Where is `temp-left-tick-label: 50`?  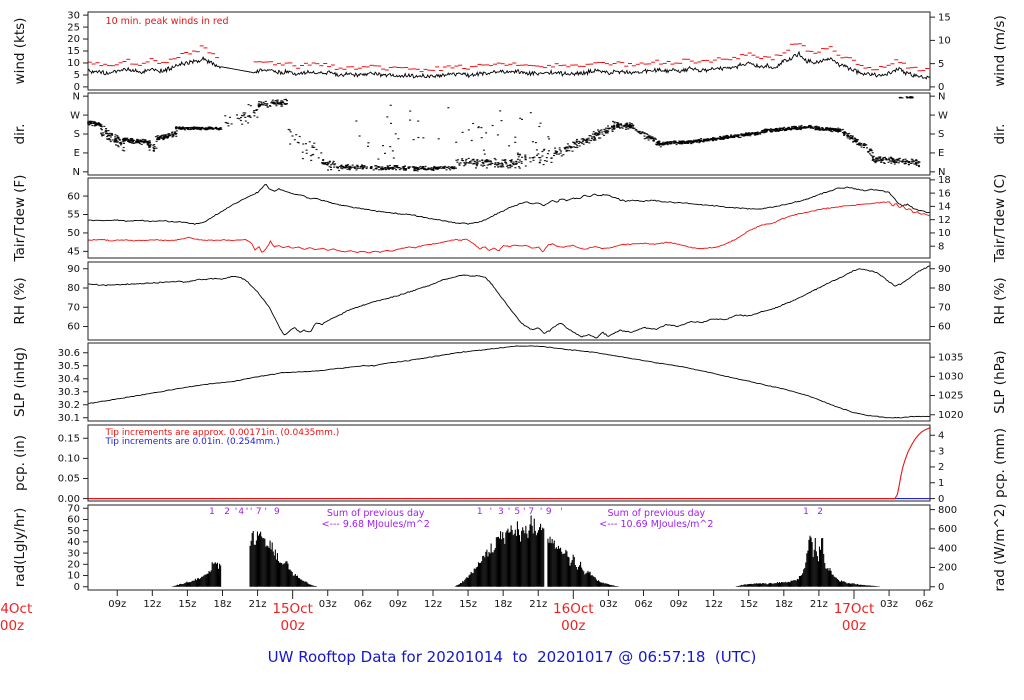 temp-left-tick-label: 50 is located at coordinates (73, 233).